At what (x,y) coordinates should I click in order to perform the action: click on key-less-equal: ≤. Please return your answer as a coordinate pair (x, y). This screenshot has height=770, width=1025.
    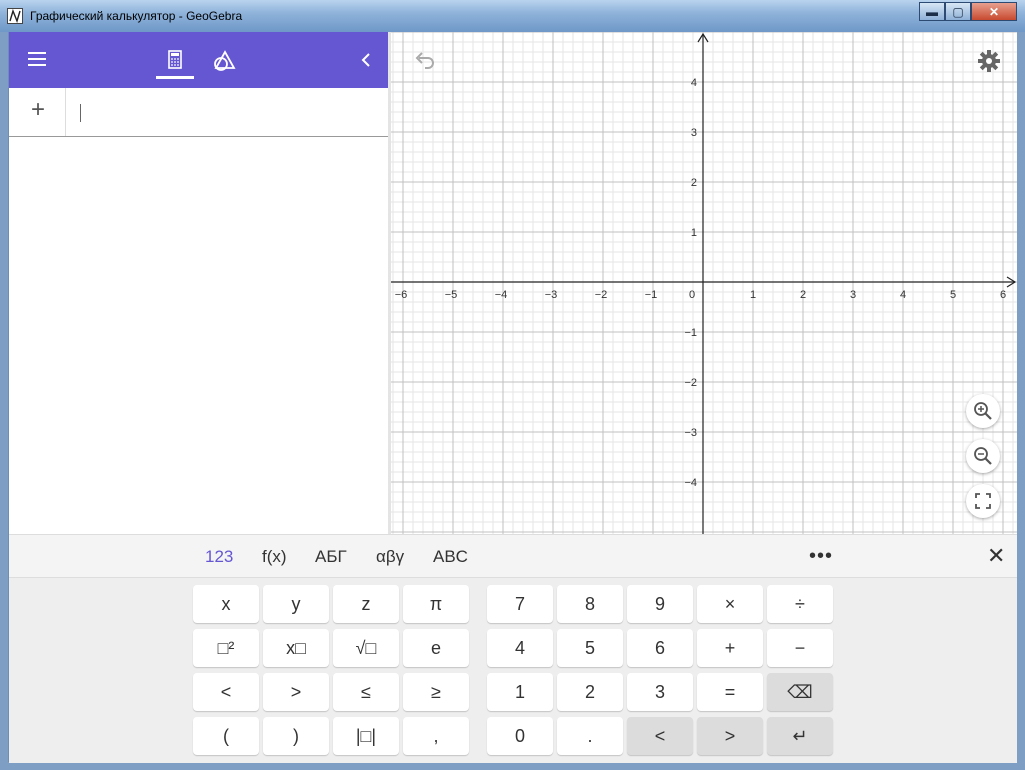
    Looking at the image, I should click on (366, 692).